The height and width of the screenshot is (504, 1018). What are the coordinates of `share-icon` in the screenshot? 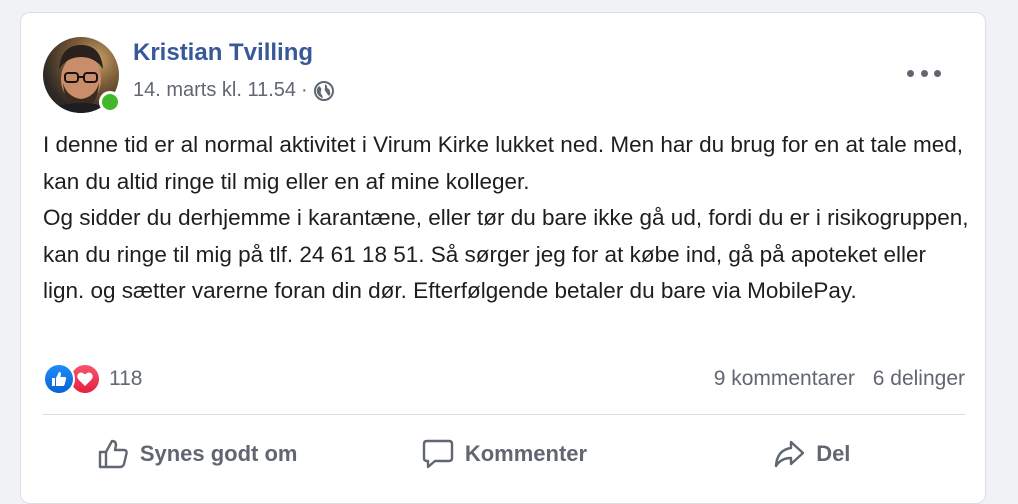 It's located at (789, 454).